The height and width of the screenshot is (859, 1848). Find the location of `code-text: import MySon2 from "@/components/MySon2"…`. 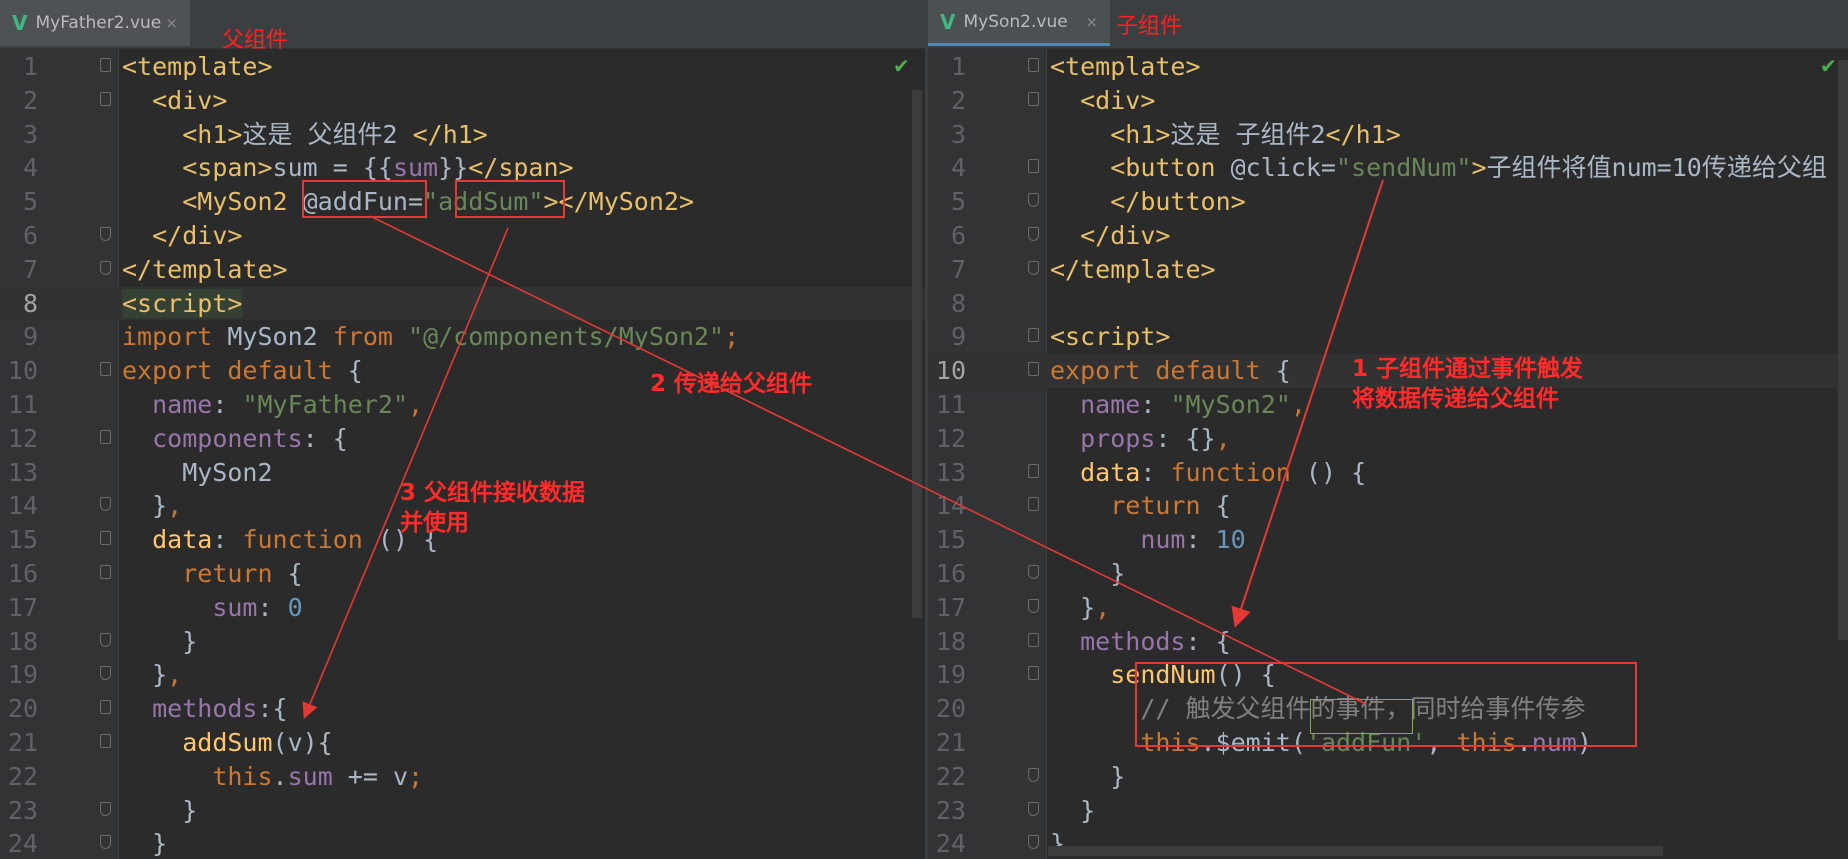

code-text: import MySon2 from "@/components/MySon2"… is located at coordinates (431, 337).